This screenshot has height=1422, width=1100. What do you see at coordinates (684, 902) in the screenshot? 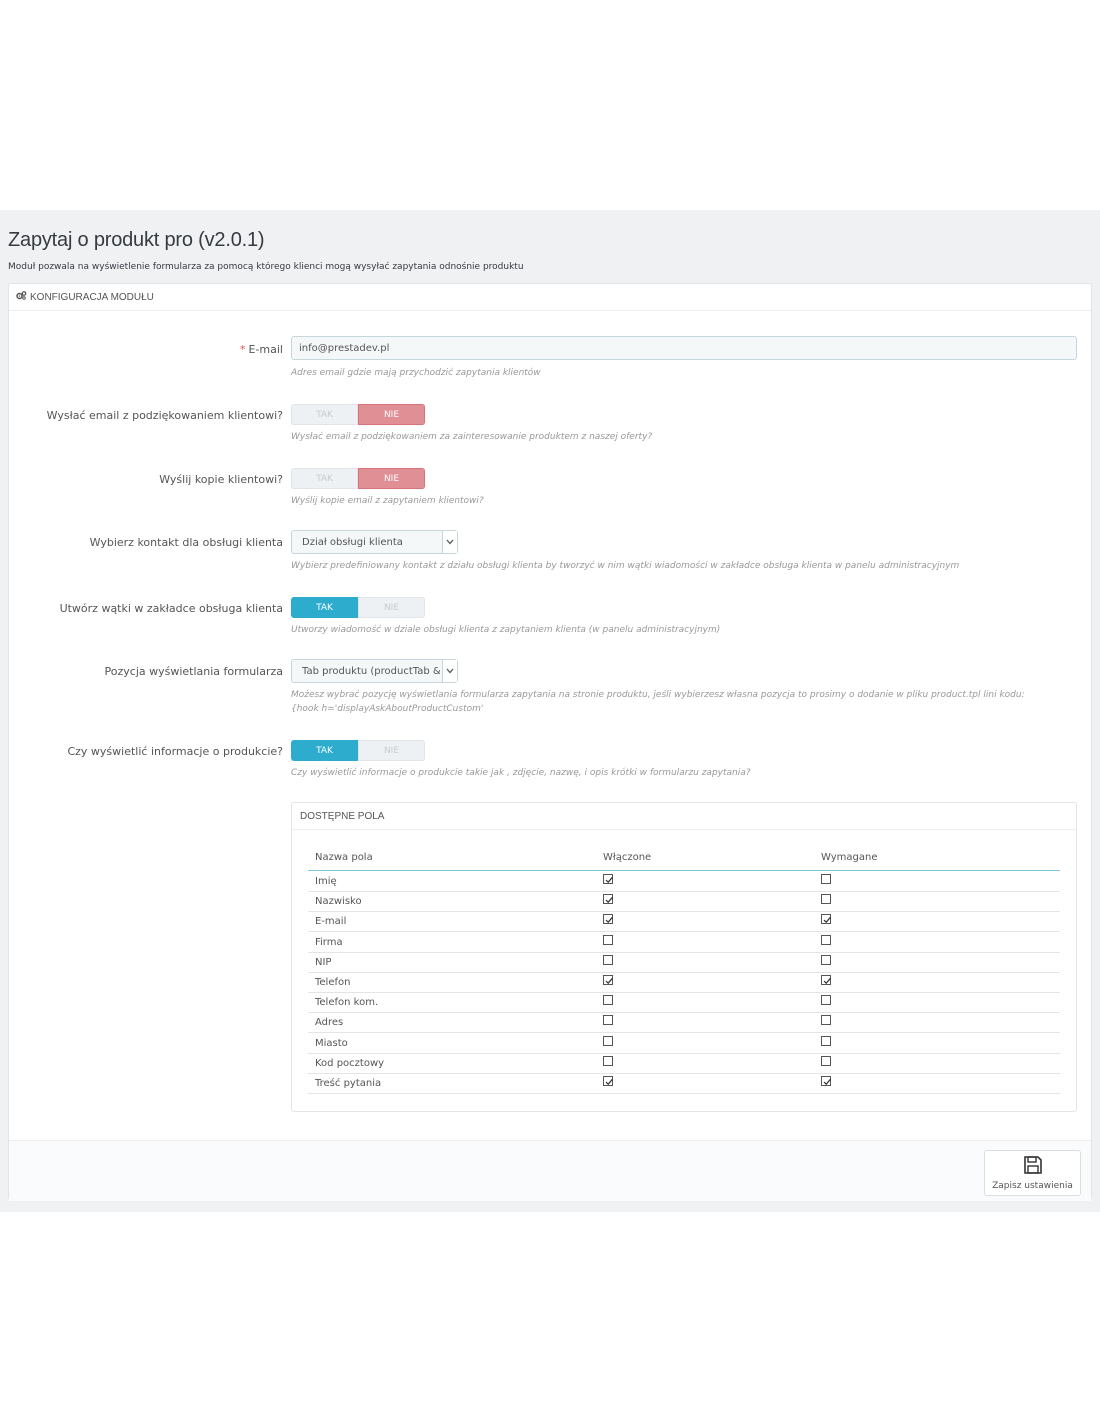
I see `table-row: Nazwisko` at bounding box center [684, 902].